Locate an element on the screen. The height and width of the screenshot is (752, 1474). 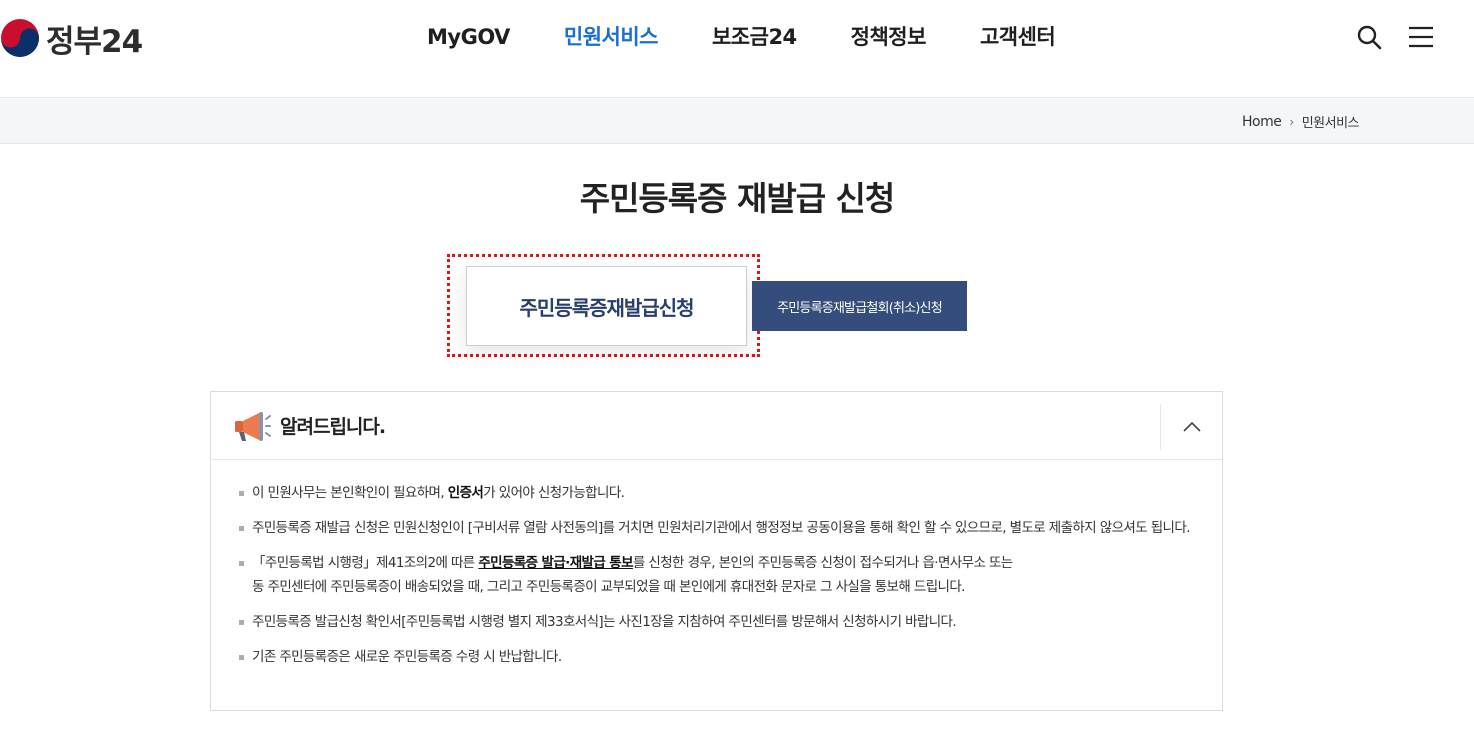
list-item: 이 민원사무는 본인확인이 필요하며, 인증서가 있어야 신청가능합니다. is located at coordinates (718, 493).